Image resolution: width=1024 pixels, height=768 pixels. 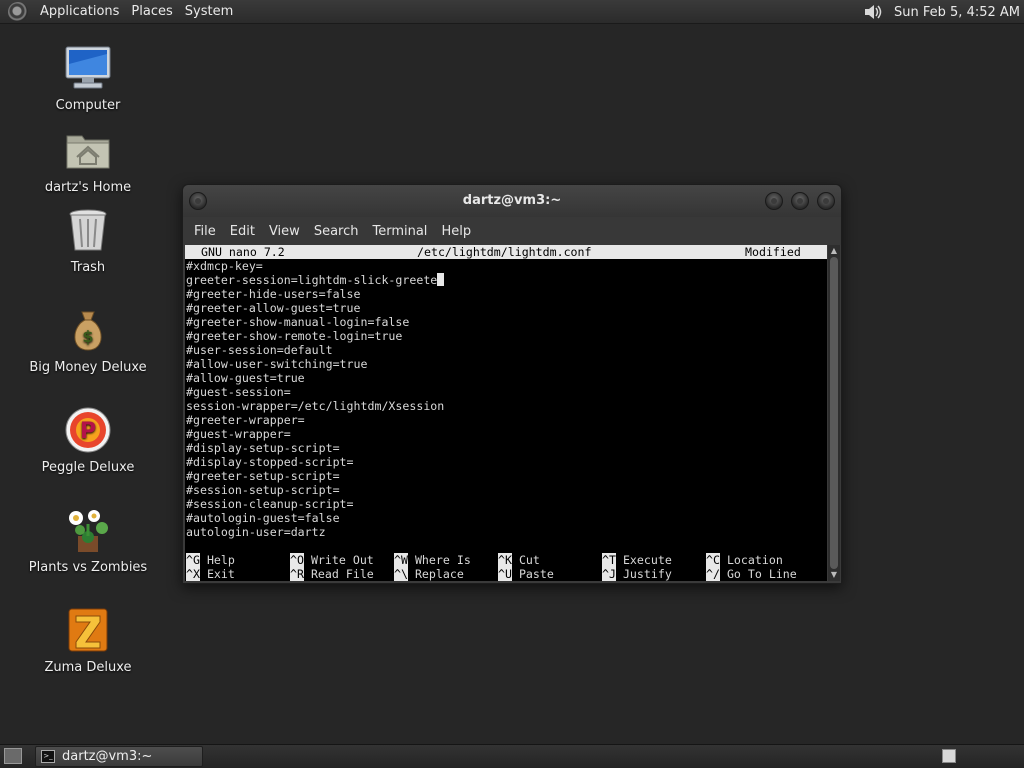 I want to click on code-line: #greeter-allow-guest=true, so click(x=506, y=308).